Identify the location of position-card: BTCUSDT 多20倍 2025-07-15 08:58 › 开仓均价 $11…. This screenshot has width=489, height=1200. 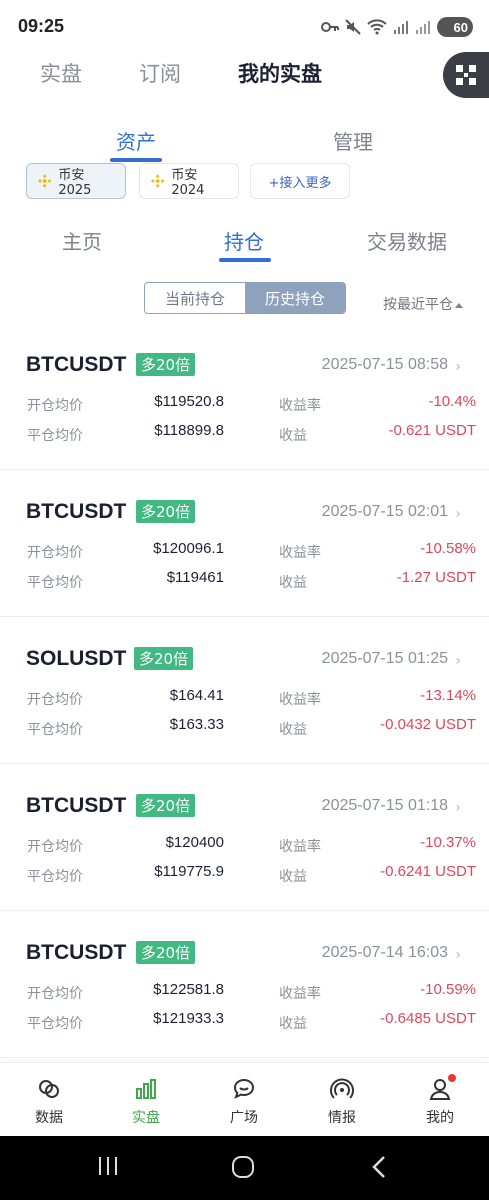
(244, 396).